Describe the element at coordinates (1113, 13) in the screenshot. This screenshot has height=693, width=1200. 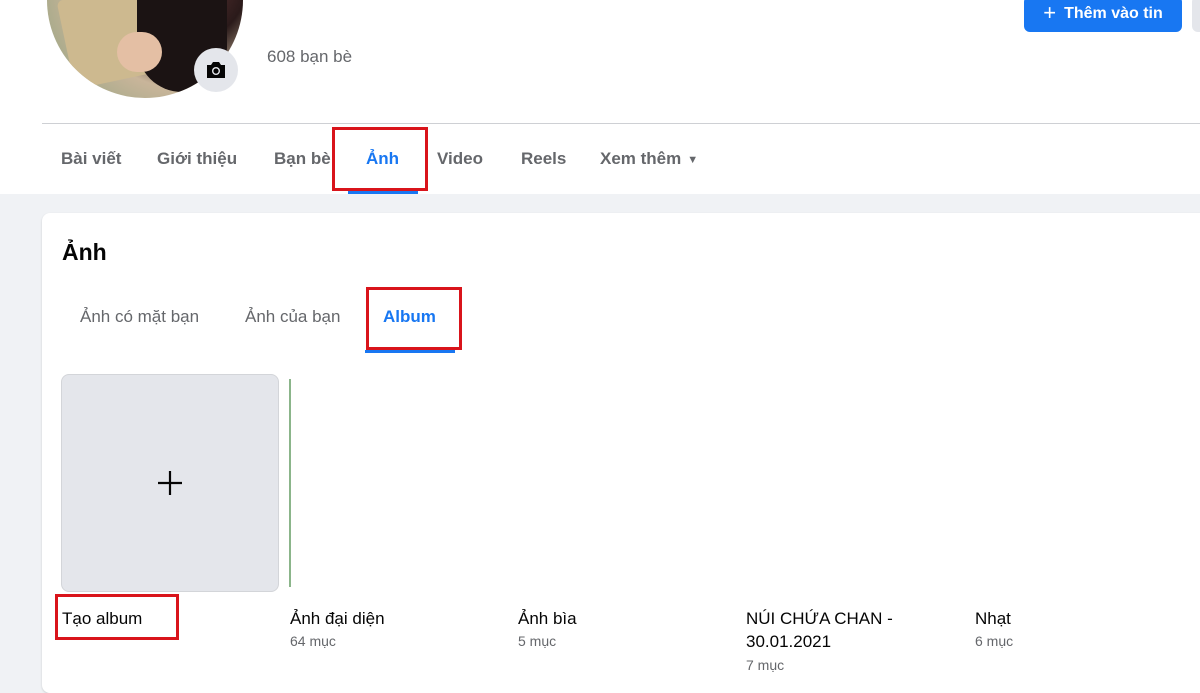
I see `add-to-story-label: Thêm vào tin` at that location.